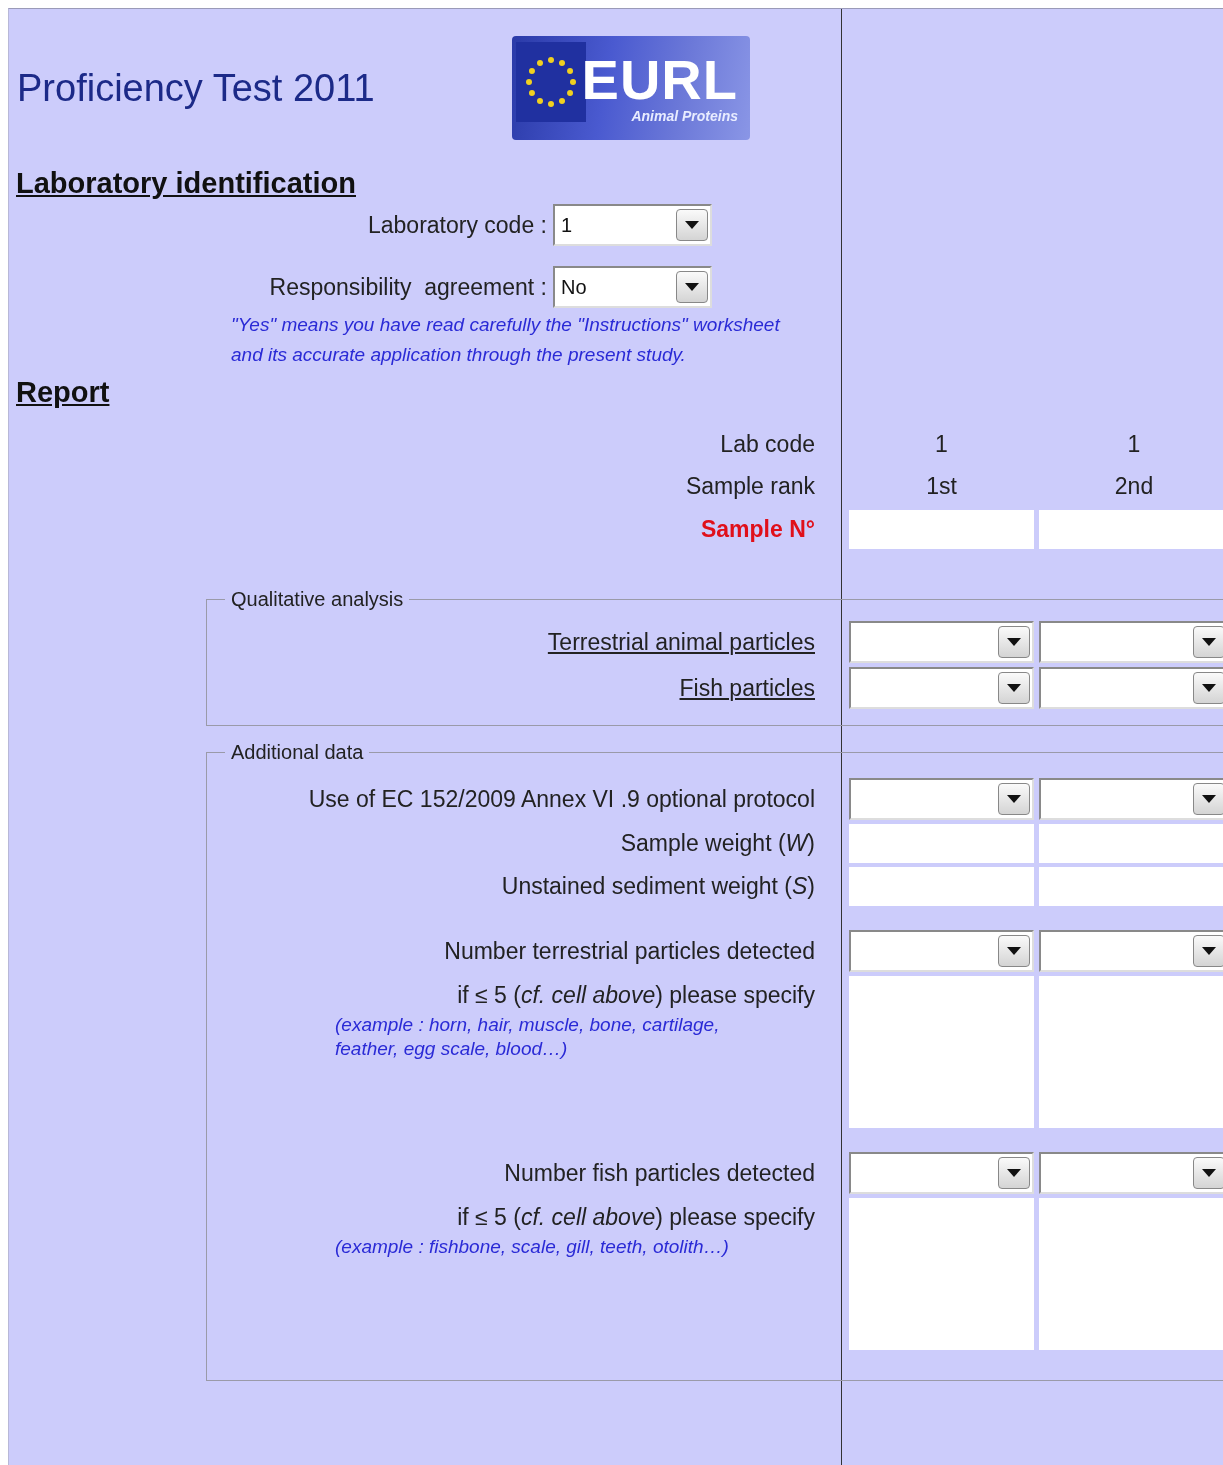  What do you see at coordinates (185, 183) in the screenshot?
I see `section-heading: Laboratory identification` at bounding box center [185, 183].